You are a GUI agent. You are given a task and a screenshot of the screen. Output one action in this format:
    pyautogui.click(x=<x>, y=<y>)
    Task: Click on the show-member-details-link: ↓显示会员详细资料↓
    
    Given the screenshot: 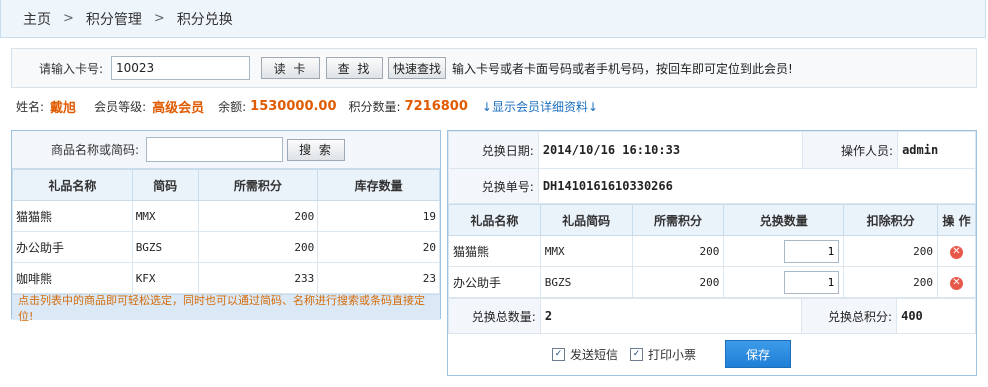 What is the action you would take?
    pyautogui.click(x=540, y=106)
    